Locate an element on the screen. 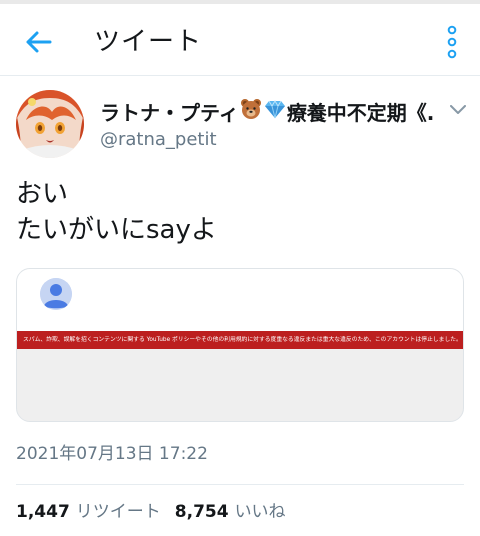  author-avatar is located at coordinates (50, 124).